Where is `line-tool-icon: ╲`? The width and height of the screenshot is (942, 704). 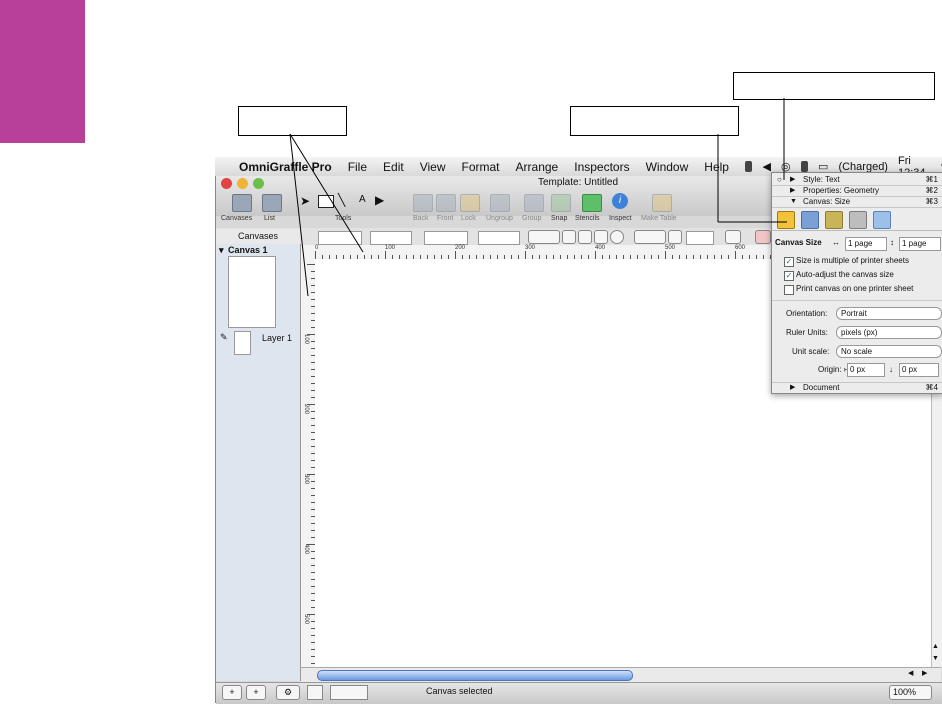 line-tool-icon: ╲ is located at coordinates (341, 200).